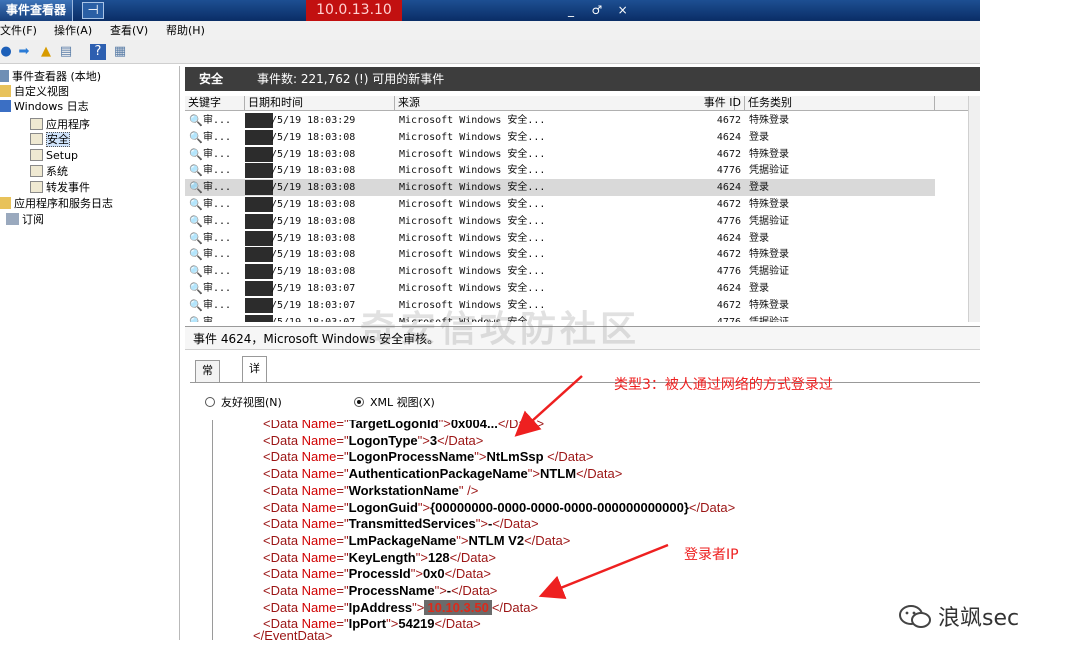  I want to click on show-pane-icon: ▤, so click(66, 52).